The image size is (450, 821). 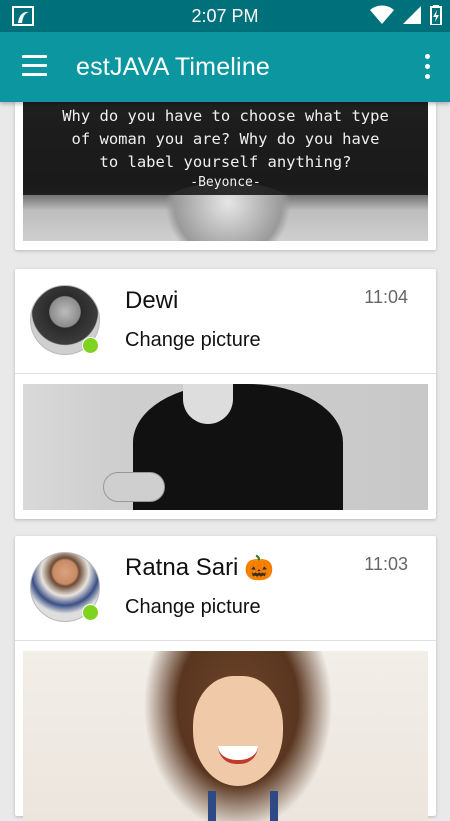 What do you see at coordinates (225, 139) in the screenshot?
I see `quote-line: of woman you are? Why do you have` at bounding box center [225, 139].